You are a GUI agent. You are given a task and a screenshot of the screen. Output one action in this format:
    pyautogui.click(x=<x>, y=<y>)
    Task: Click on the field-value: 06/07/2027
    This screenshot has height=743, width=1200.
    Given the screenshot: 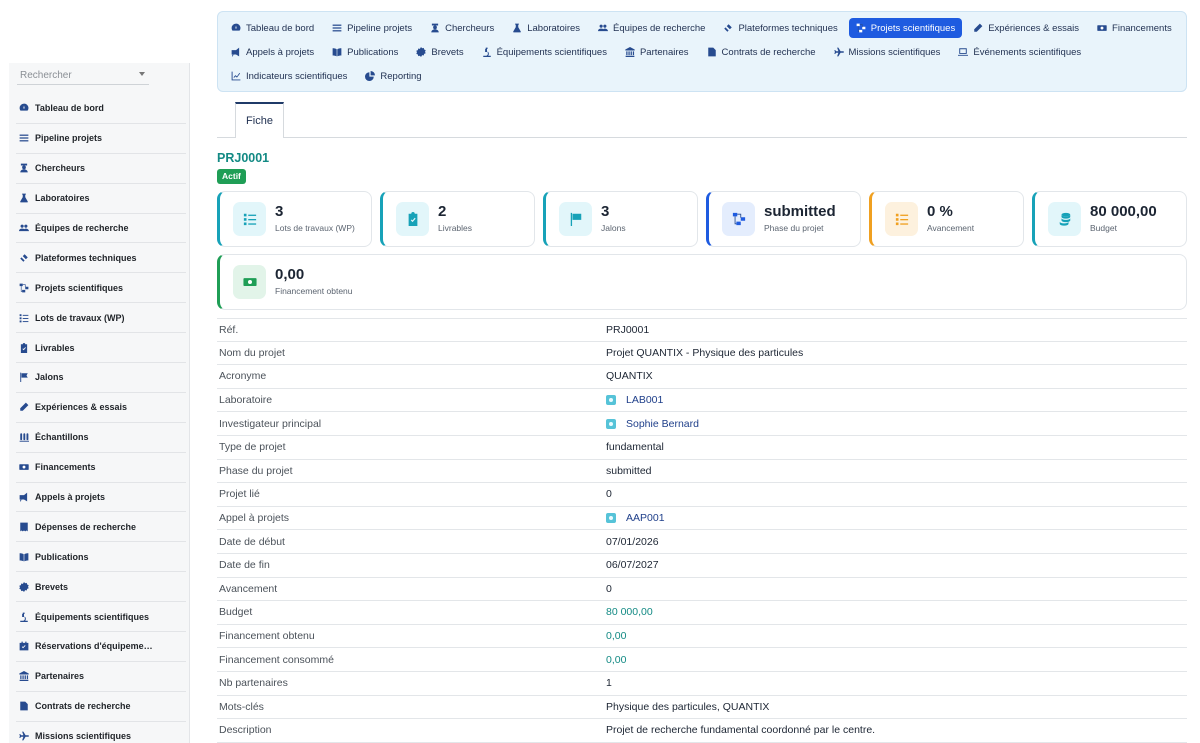 What is the action you would take?
    pyautogui.click(x=632, y=565)
    